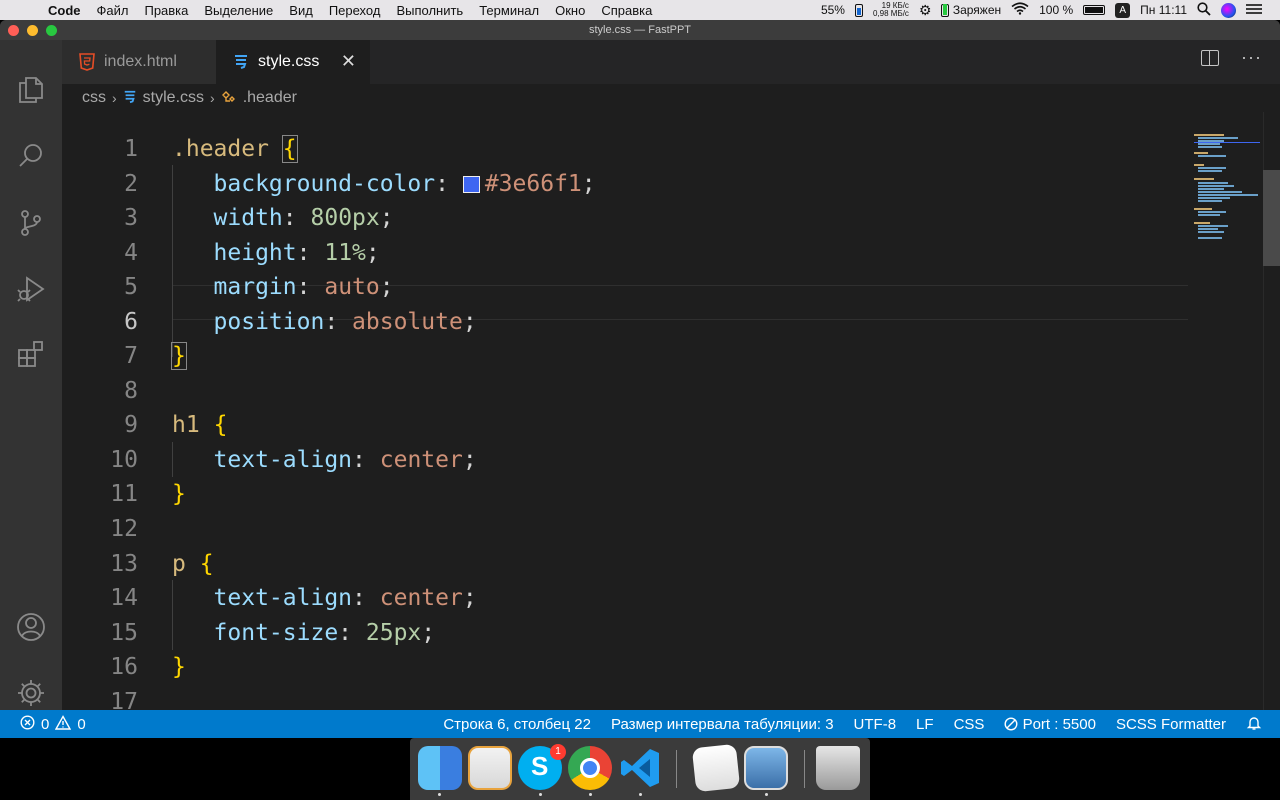 Image resolution: width=1280 pixels, height=800 pixels. I want to click on indentation: Размер интервала табуляции: 3, so click(722, 724).